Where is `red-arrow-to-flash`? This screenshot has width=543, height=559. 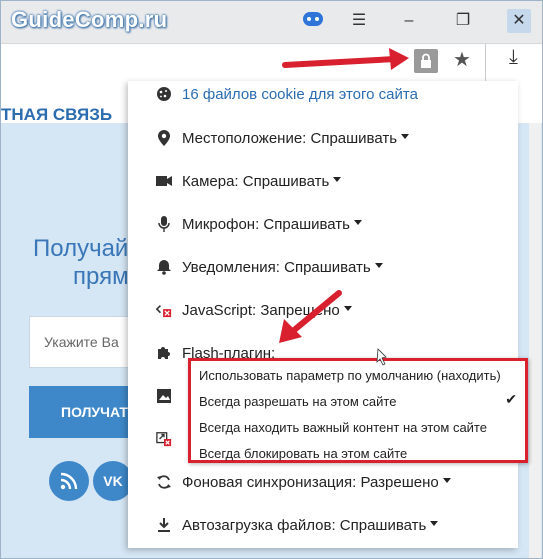 red-arrow-to-flash is located at coordinates (316, 312).